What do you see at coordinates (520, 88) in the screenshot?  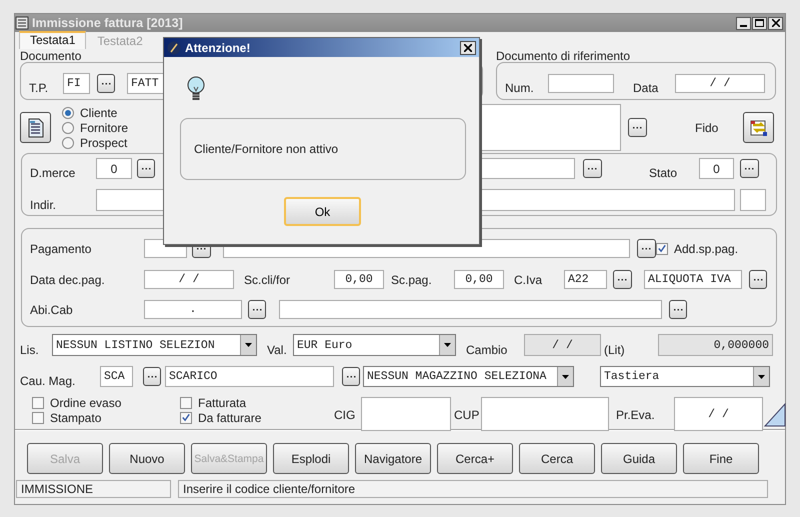 I see `field-label: Num.` at bounding box center [520, 88].